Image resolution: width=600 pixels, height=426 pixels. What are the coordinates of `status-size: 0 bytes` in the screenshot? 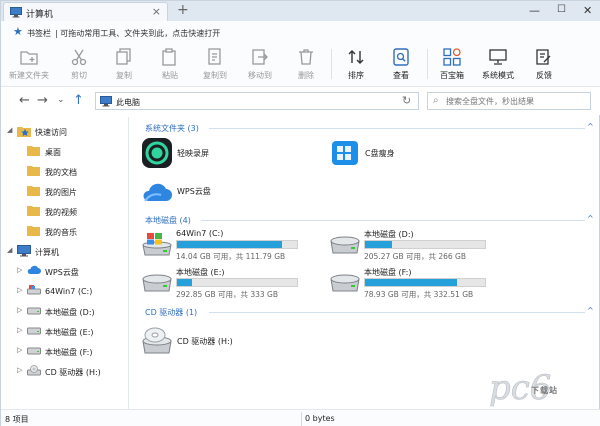 It's located at (320, 418).